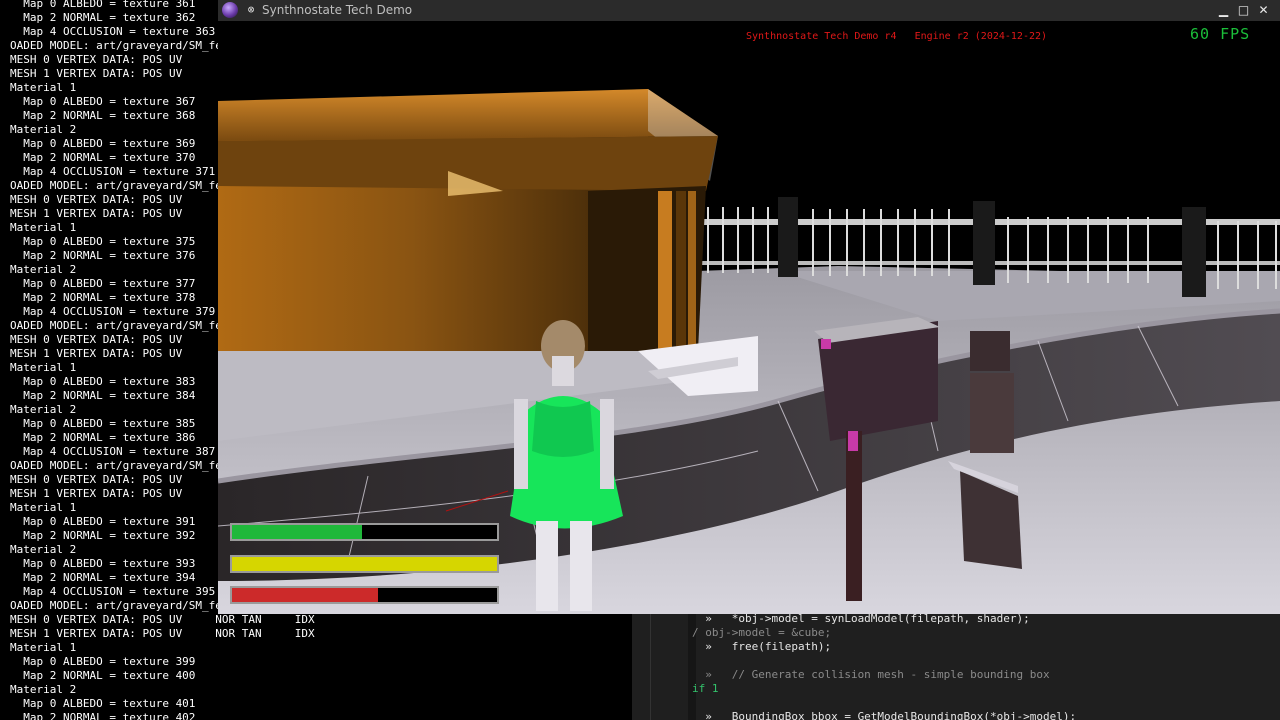  What do you see at coordinates (103, 381) in the screenshot?
I see `terminal-line: Map 0 ALBEDO = texture 383` at bounding box center [103, 381].